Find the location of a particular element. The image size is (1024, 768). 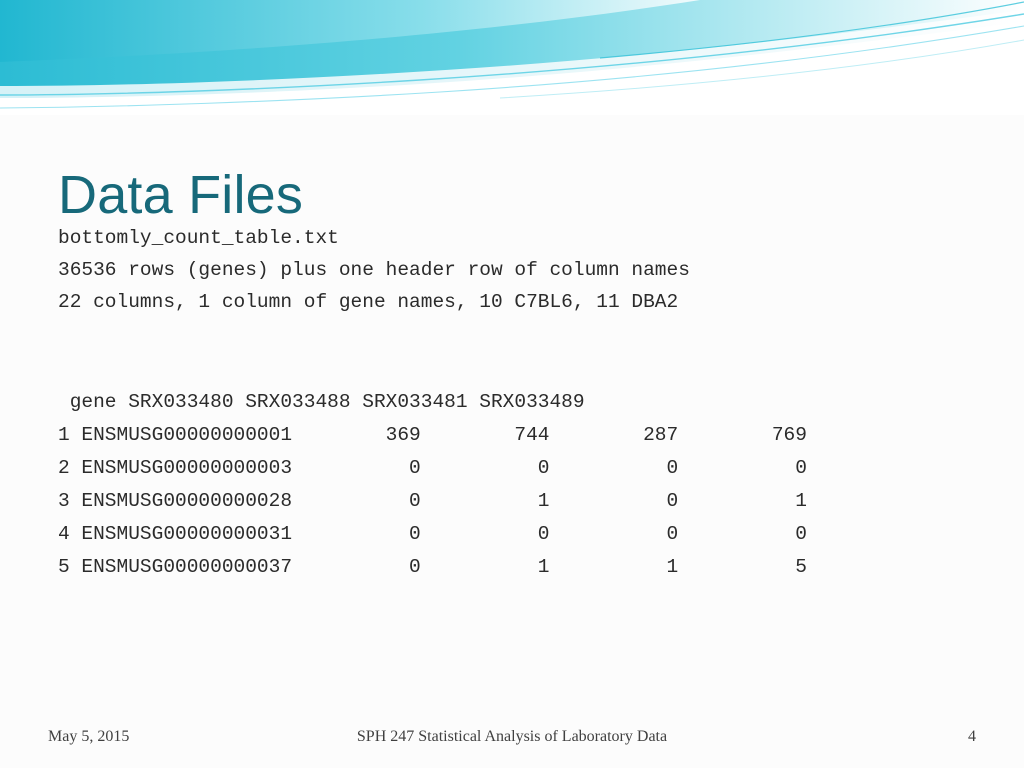

description-line-1: bottomly_count_table.txt is located at coordinates (198, 238).